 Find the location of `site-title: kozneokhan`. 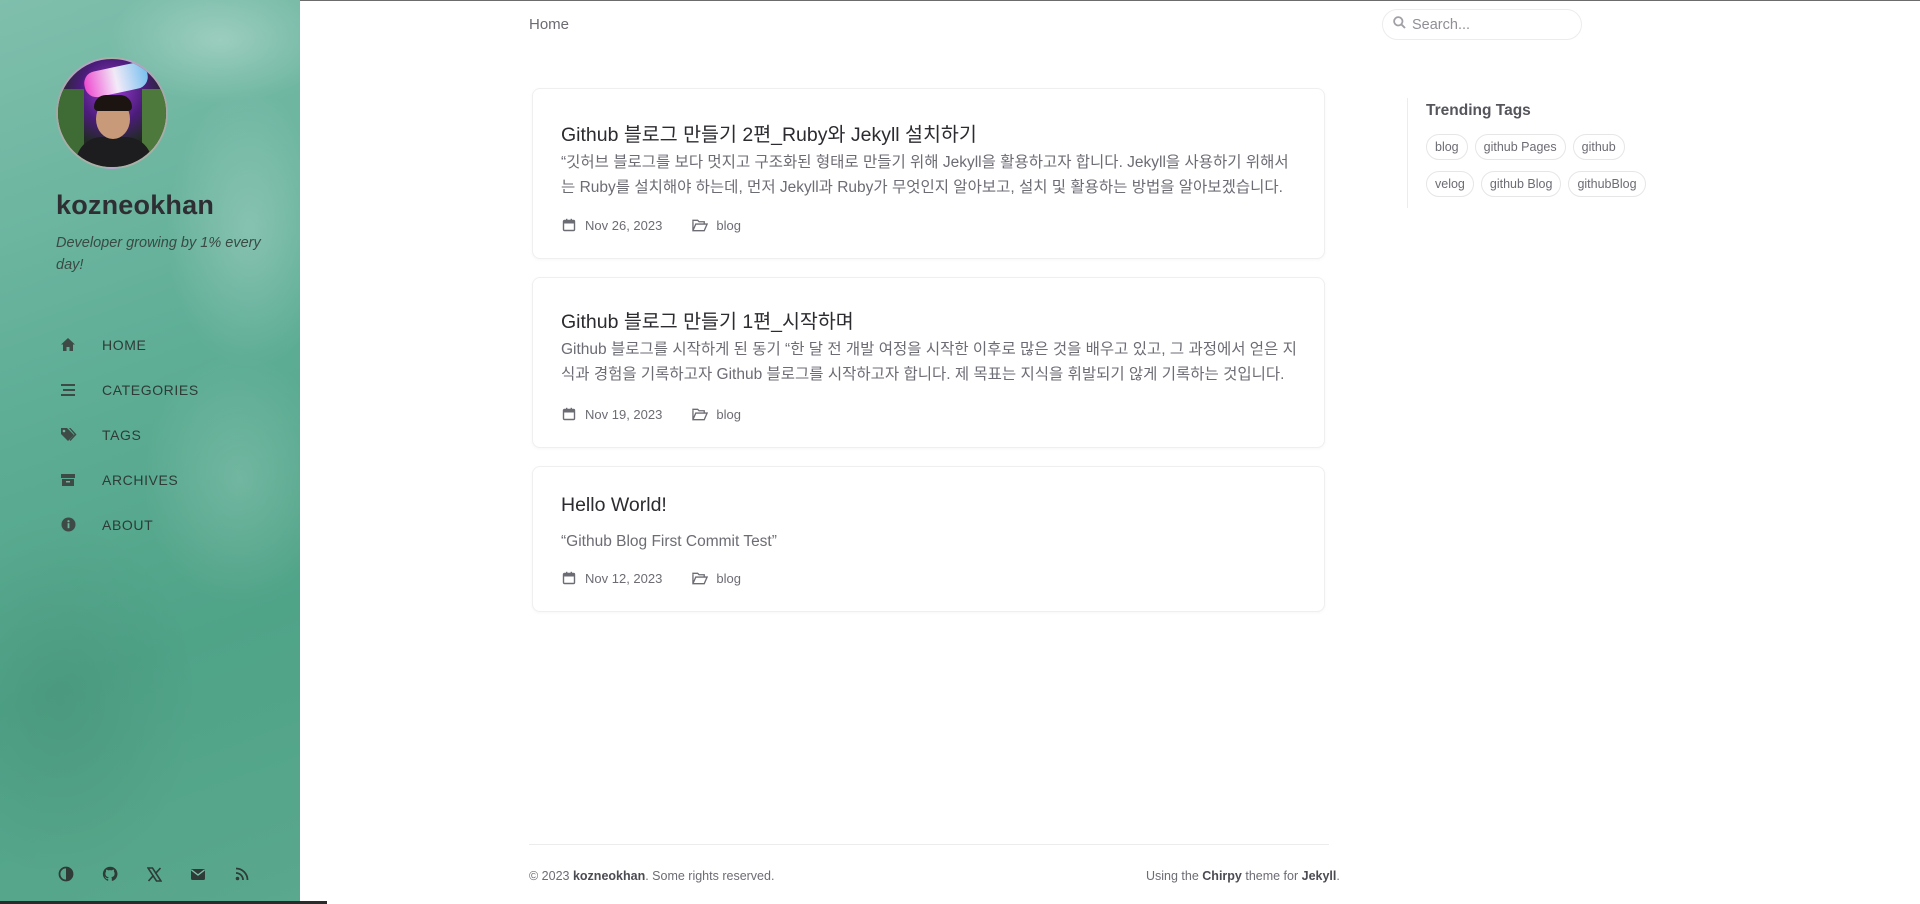

site-title: kozneokhan is located at coordinates (135, 205).